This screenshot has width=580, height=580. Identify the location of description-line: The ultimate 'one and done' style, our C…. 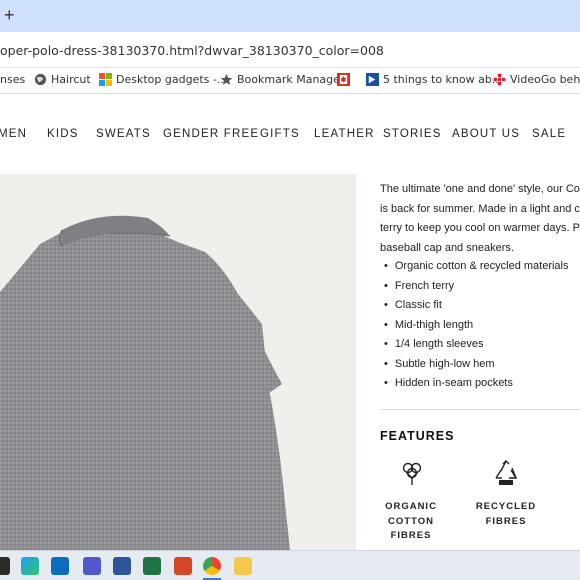
(480, 189).